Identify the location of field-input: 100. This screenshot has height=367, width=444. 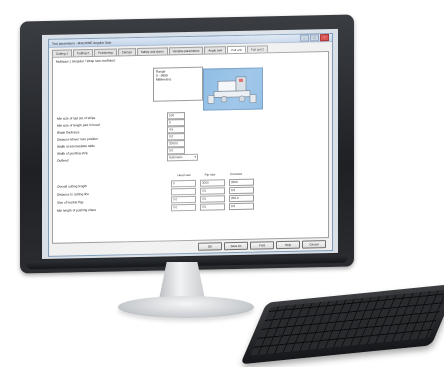
(176, 116).